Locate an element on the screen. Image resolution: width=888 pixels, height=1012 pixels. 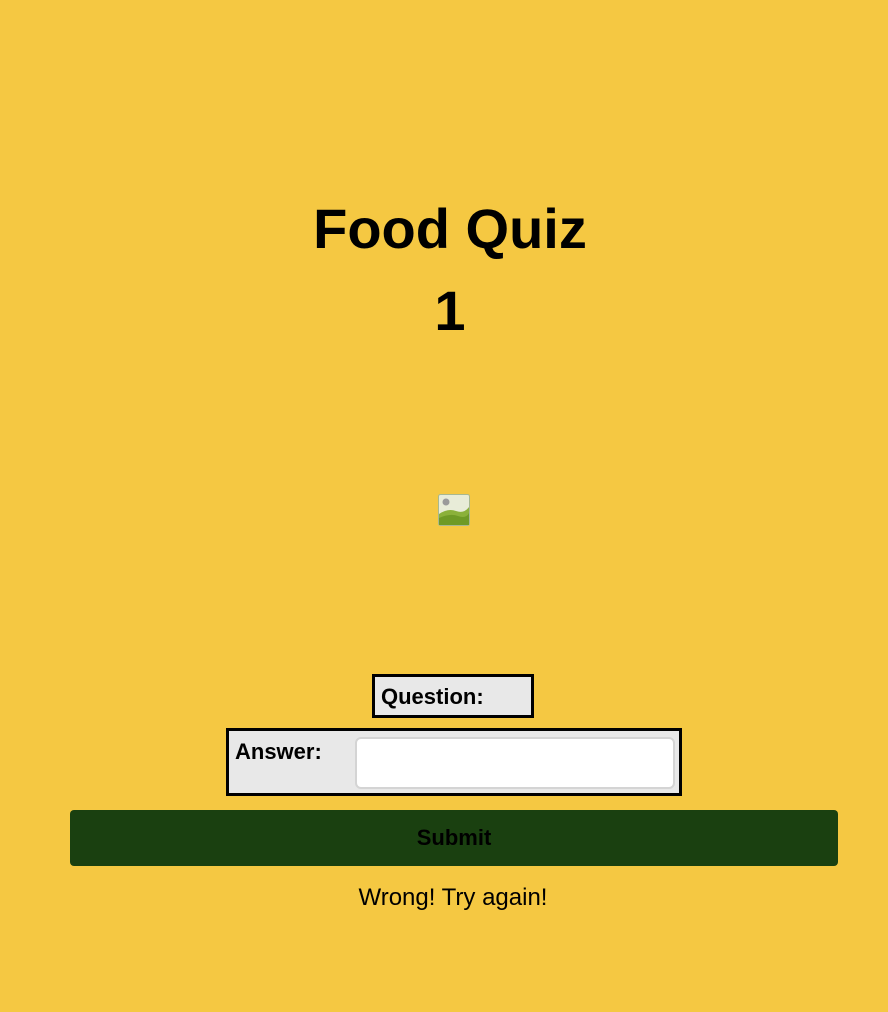
broken-image-icon is located at coordinates (454, 510).